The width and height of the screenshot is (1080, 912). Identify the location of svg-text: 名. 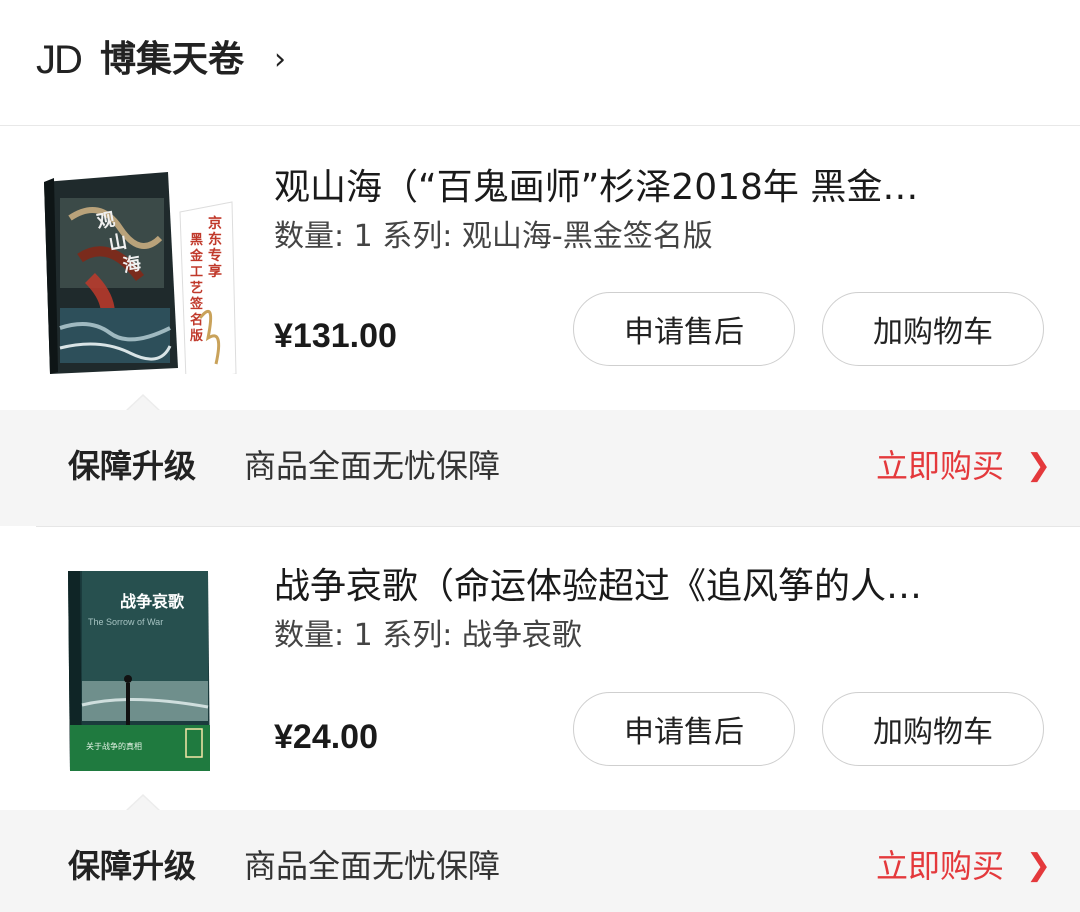
(196, 320).